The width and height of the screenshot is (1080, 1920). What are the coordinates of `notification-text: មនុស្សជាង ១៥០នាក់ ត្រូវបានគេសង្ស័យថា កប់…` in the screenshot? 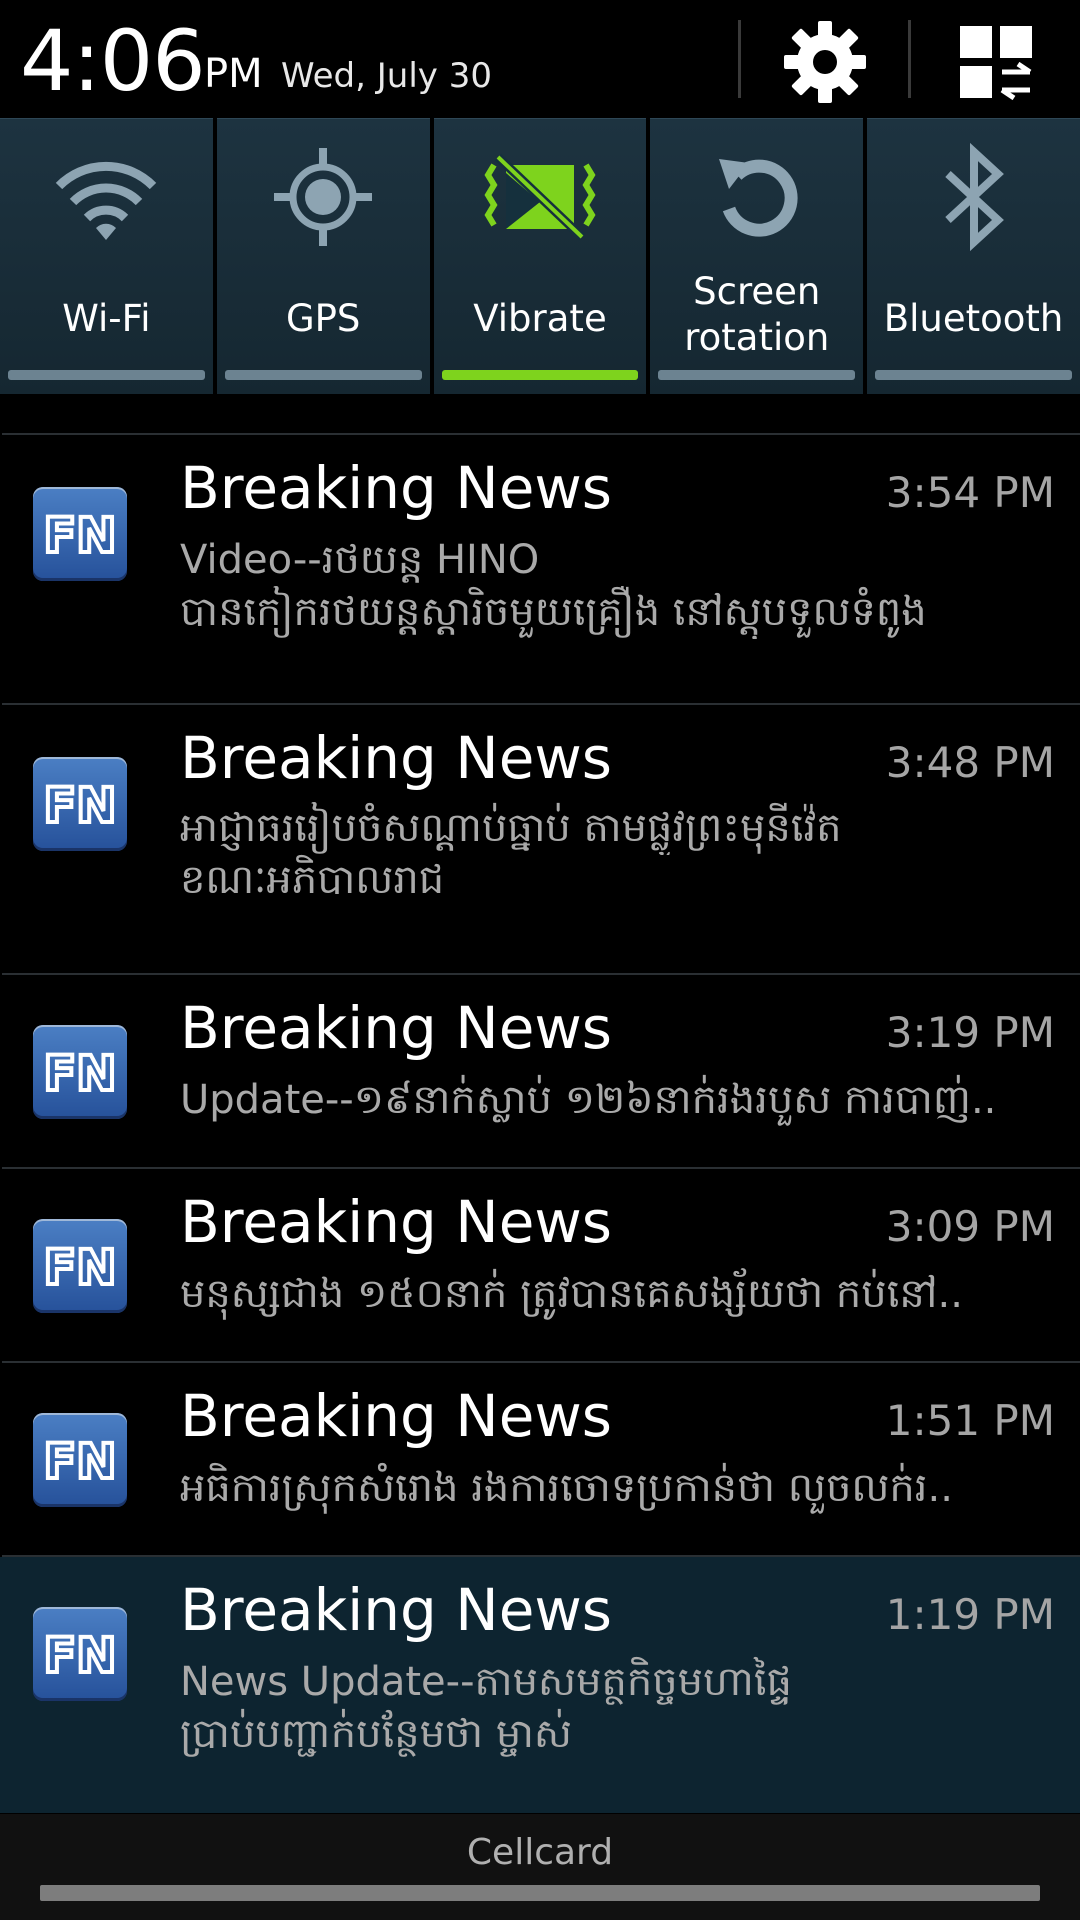 It's located at (571, 1294).